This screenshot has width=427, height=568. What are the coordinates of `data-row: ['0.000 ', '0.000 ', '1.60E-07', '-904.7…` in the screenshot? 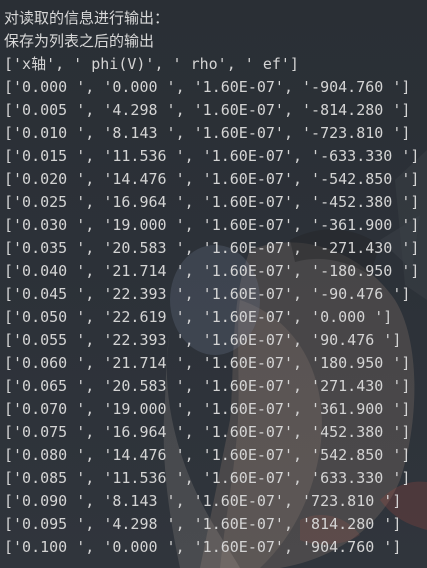 It's located at (207, 87).